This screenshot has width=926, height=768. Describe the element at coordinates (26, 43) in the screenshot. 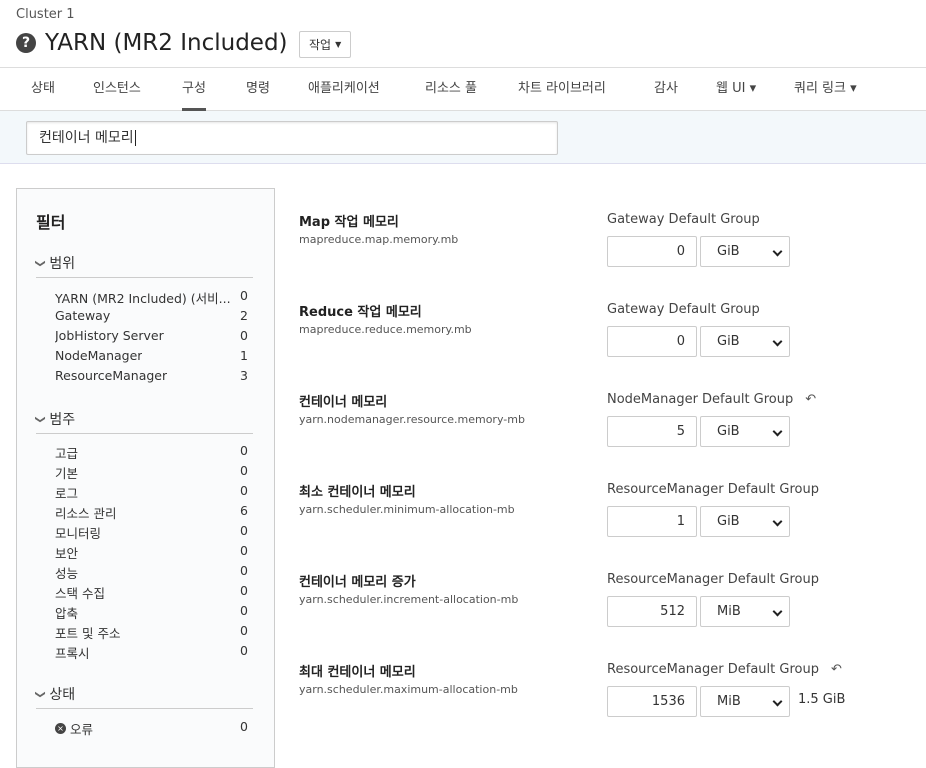

I see `help-icon: ?` at that location.